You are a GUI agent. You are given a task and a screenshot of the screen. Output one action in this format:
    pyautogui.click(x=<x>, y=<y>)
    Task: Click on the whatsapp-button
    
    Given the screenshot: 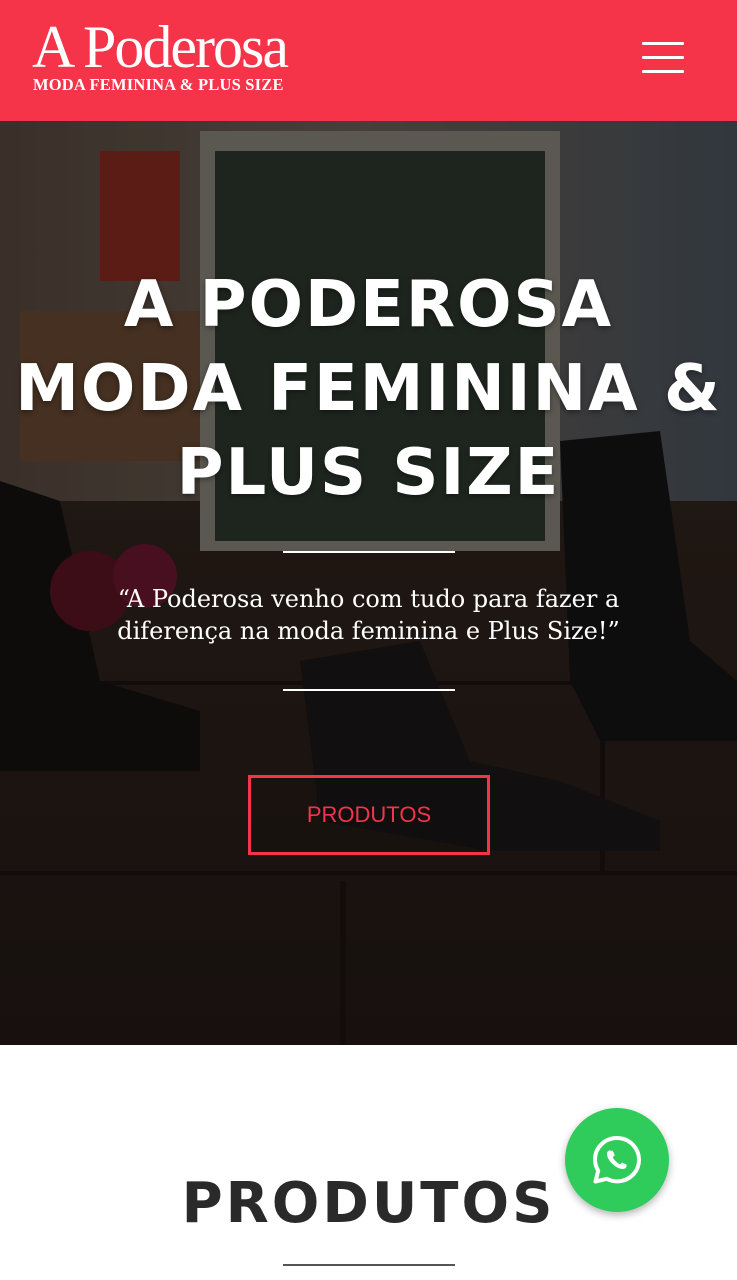 What is the action you would take?
    pyautogui.click(x=617, y=1160)
    